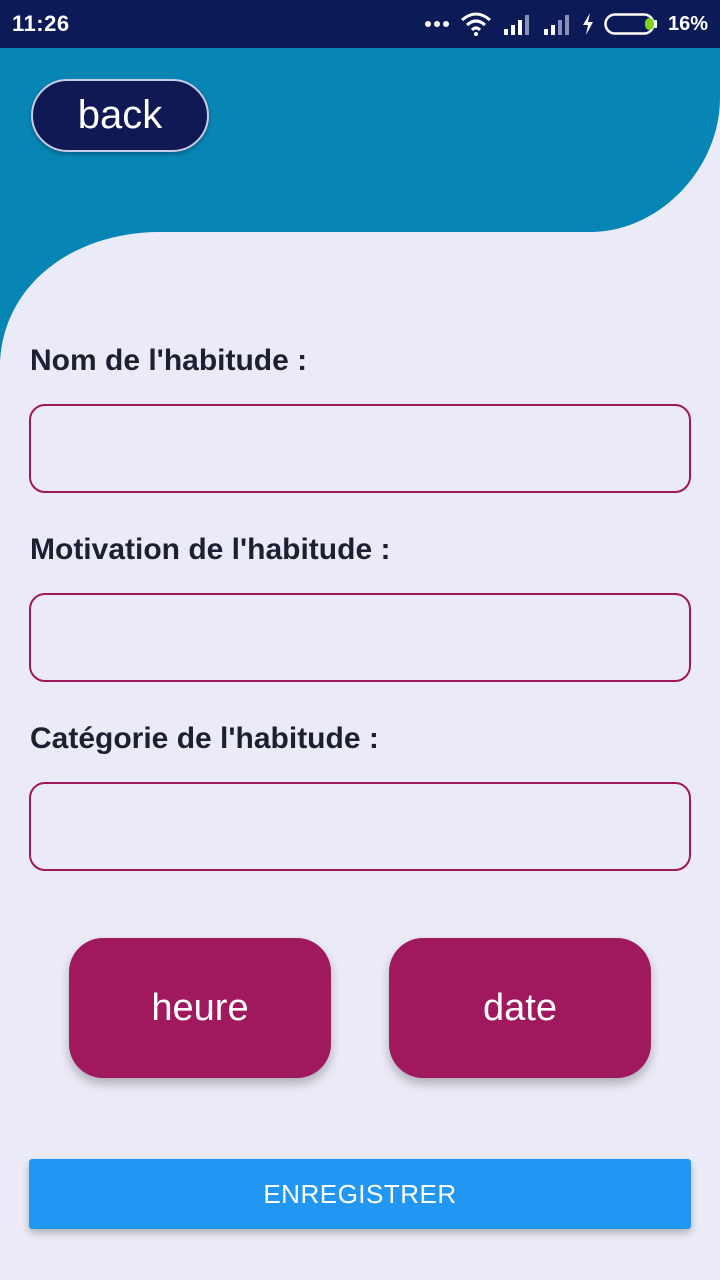 The width and height of the screenshot is (720, 1280). I want to click on save-button: ENREGISTRER, so click(360, 1194).